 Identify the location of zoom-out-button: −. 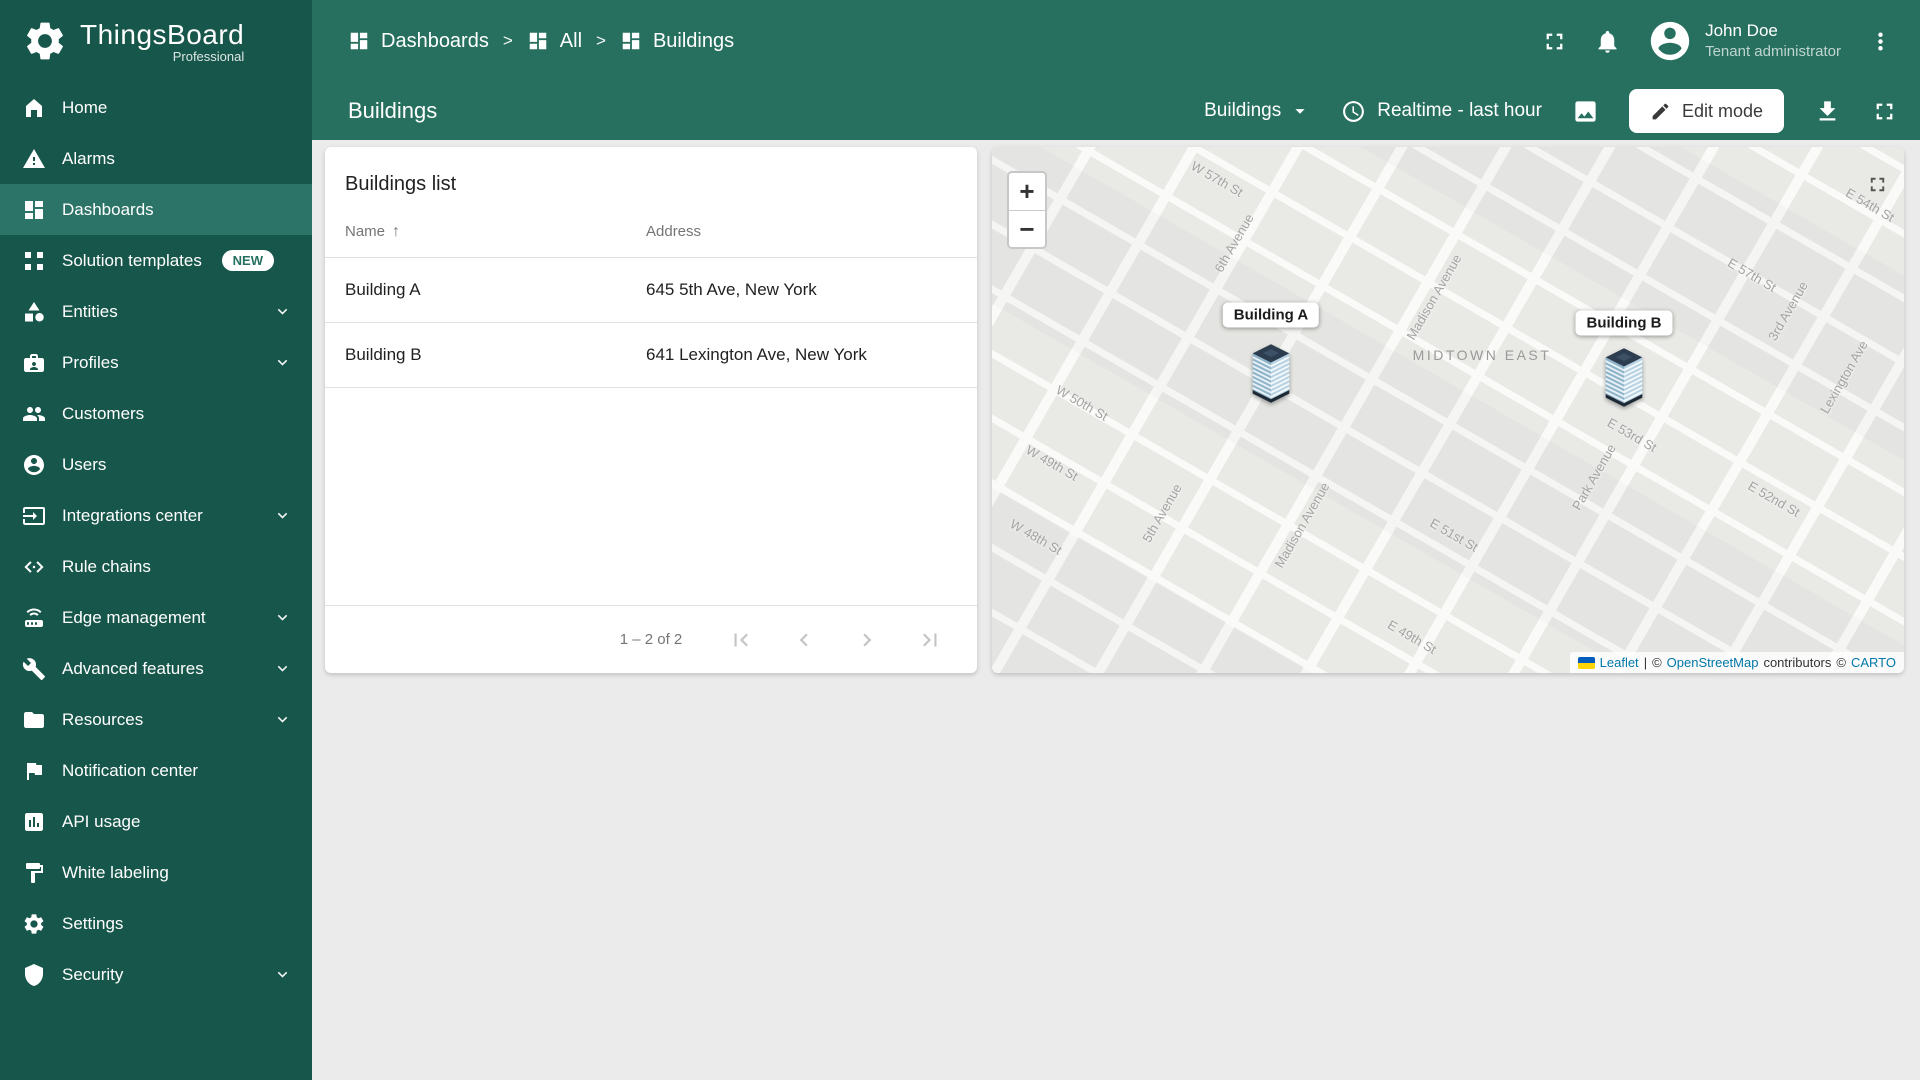
(1027, 228).